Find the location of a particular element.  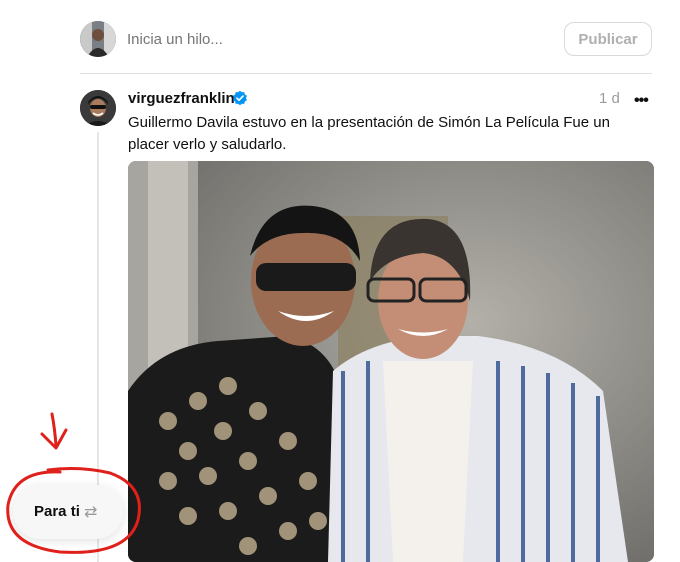

more-options-icon: ••• is located at coordinates (641, 101).